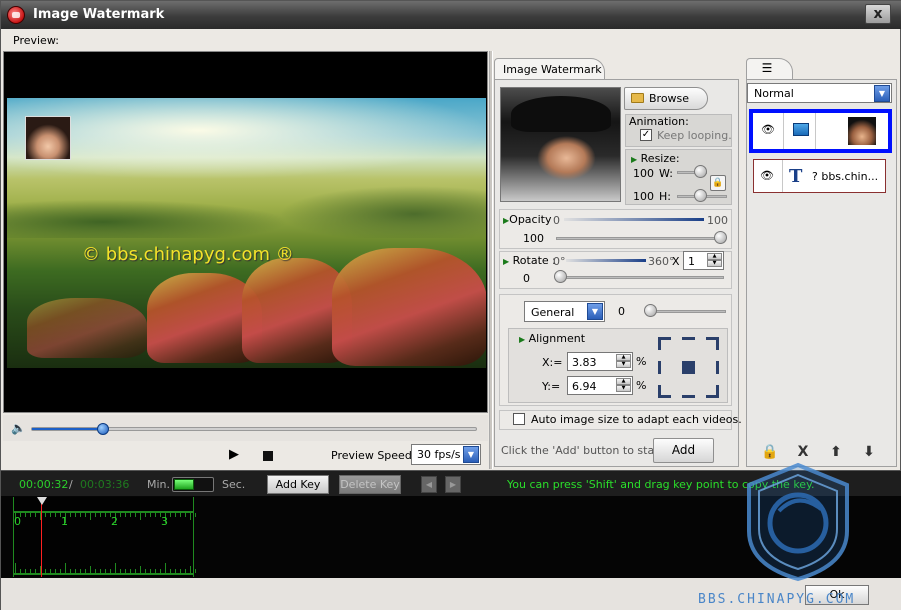 The height and width of the screenshot is (610, 901). I want to click on window-title: Image Watermark, so click(99, 14).